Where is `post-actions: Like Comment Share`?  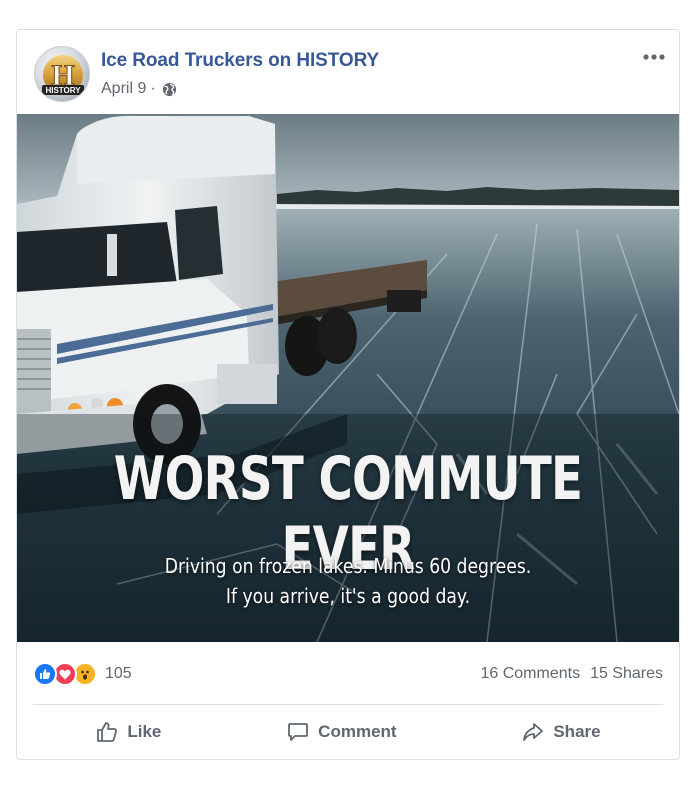 post-actions: Like Comment Share is located at coordinates (348, 732).